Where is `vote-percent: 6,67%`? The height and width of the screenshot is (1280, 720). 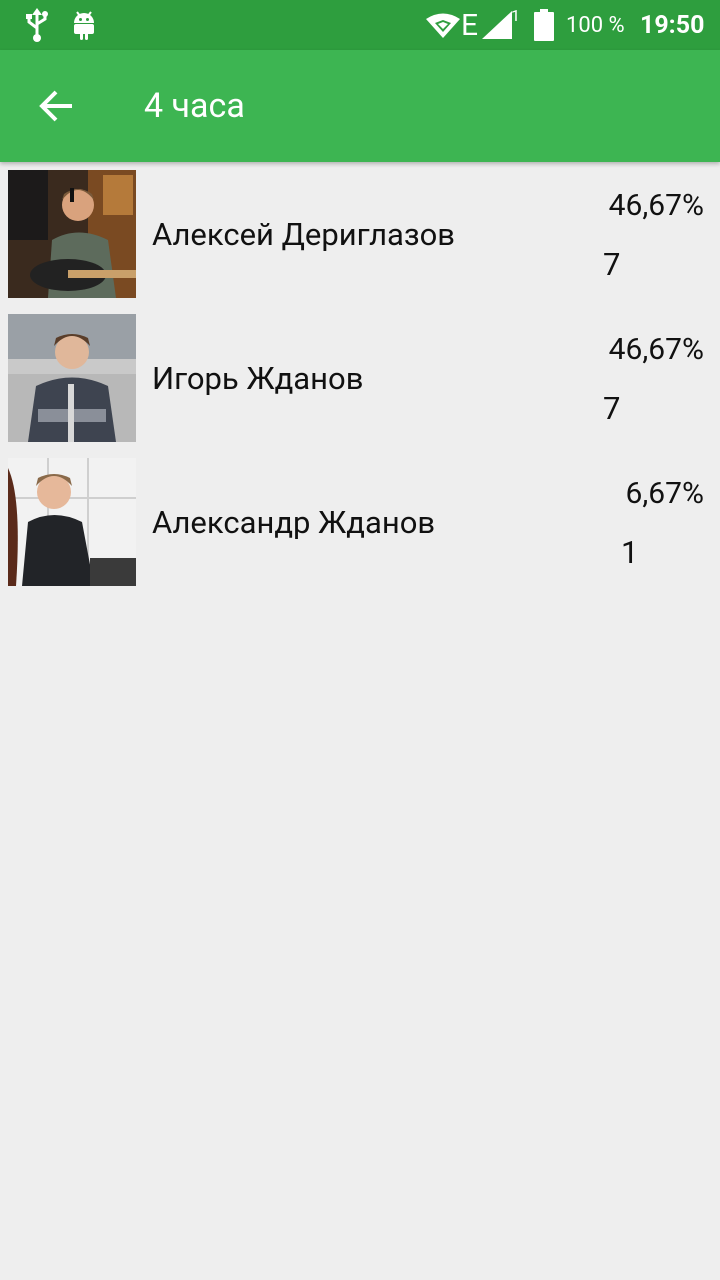 vote-percent: 6,67% is located at coordinates (664, 493).